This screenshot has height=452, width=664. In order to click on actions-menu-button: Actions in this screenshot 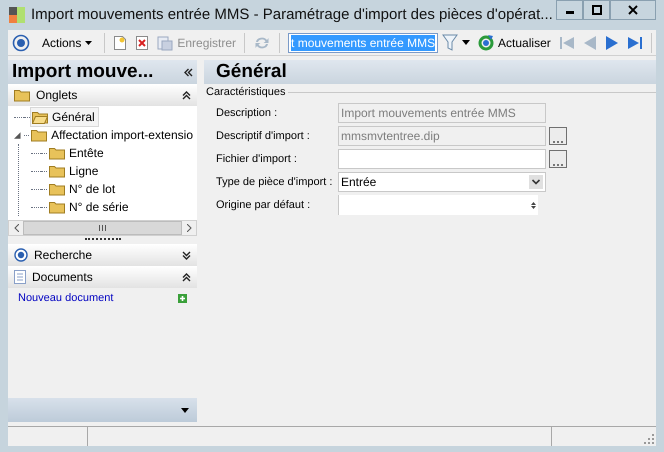, I will do `click(67, 43)`.